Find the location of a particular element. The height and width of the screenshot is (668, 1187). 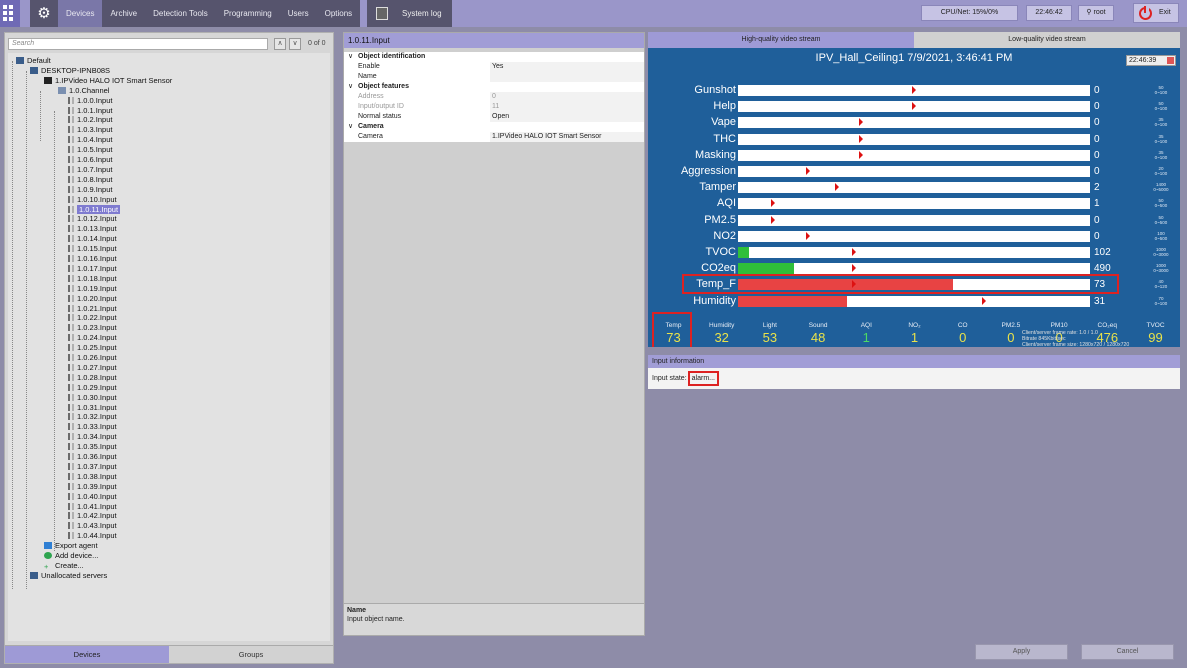

gear-icon: ⚙ is located at coordinates (44, 13).